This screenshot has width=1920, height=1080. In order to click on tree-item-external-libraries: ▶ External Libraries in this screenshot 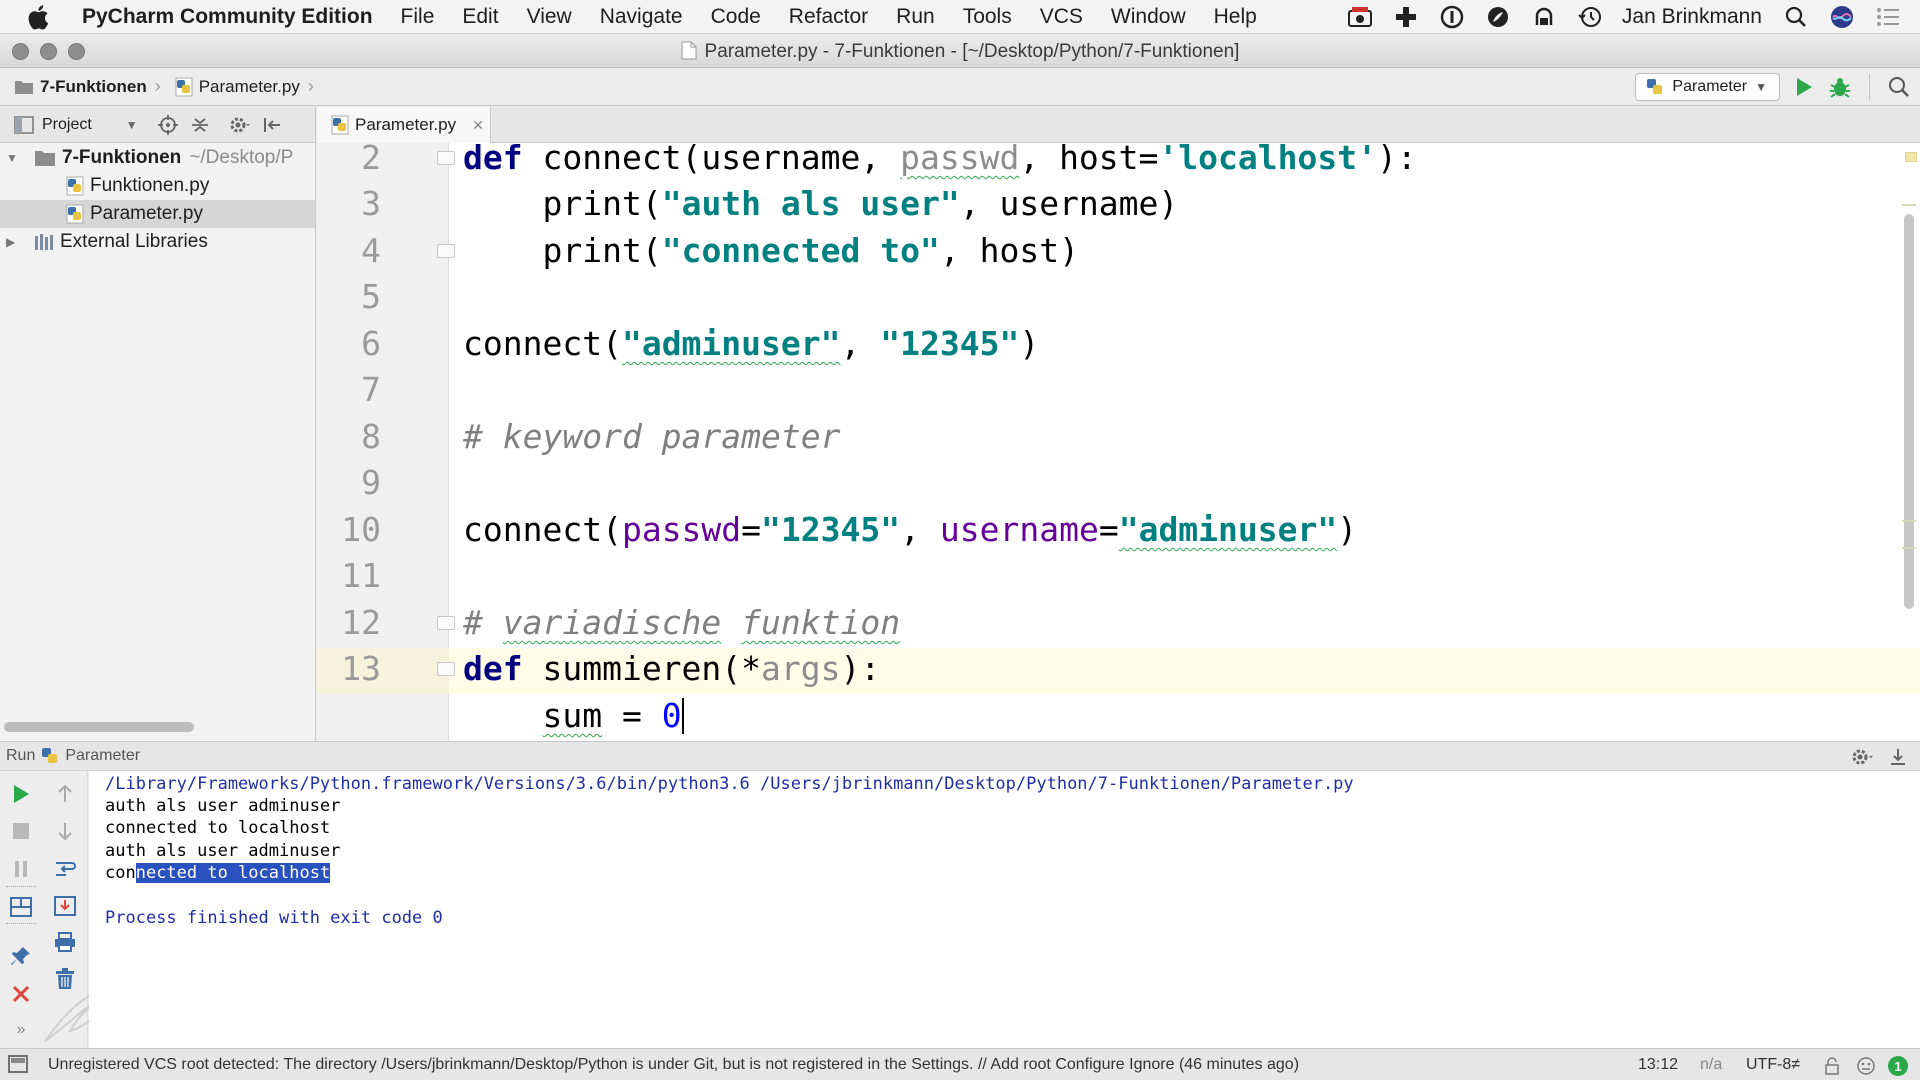, I will do `click(157, 242)`.